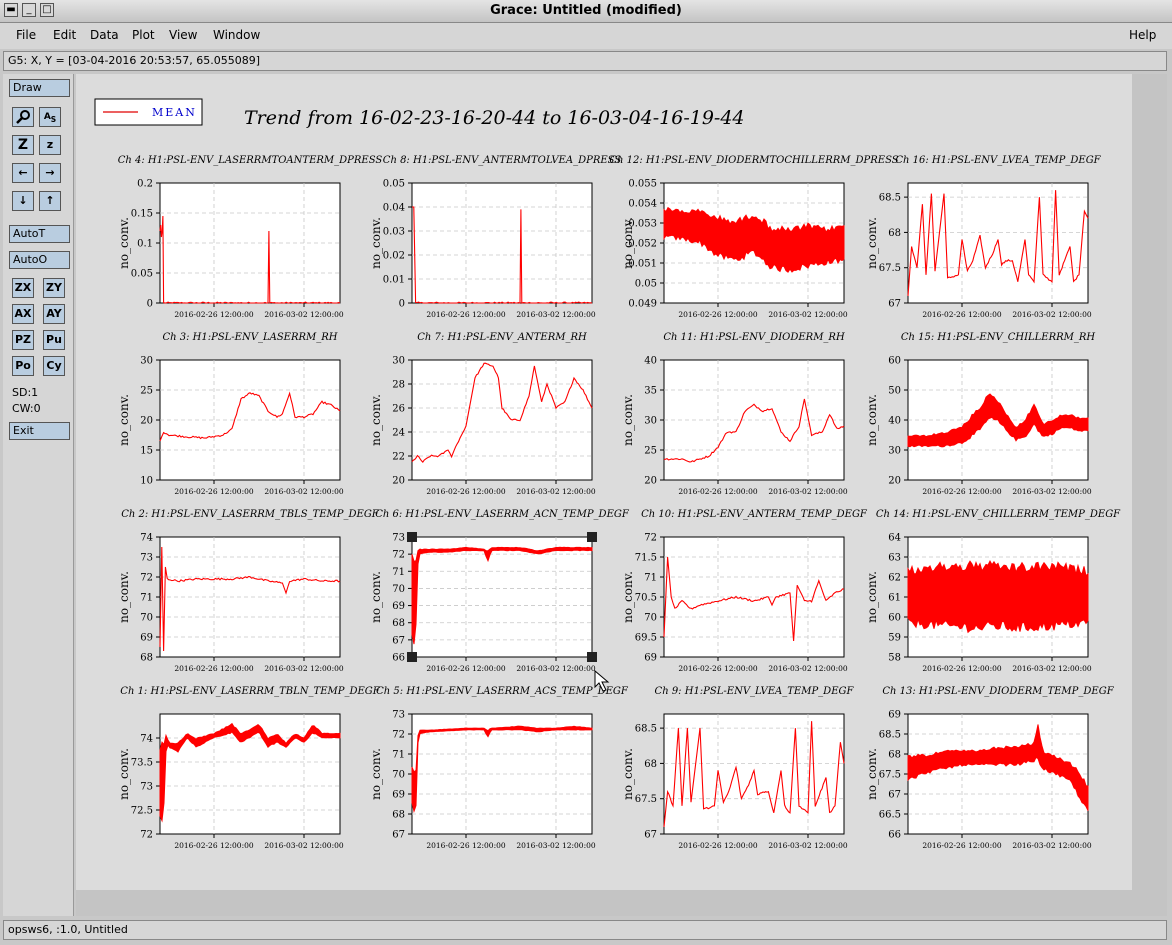 The height and width of the screenshot is (945, 1172). Describe the element at coordinates (39, 234) in the screenshot. I see `autot-button: AutoT` at that location.